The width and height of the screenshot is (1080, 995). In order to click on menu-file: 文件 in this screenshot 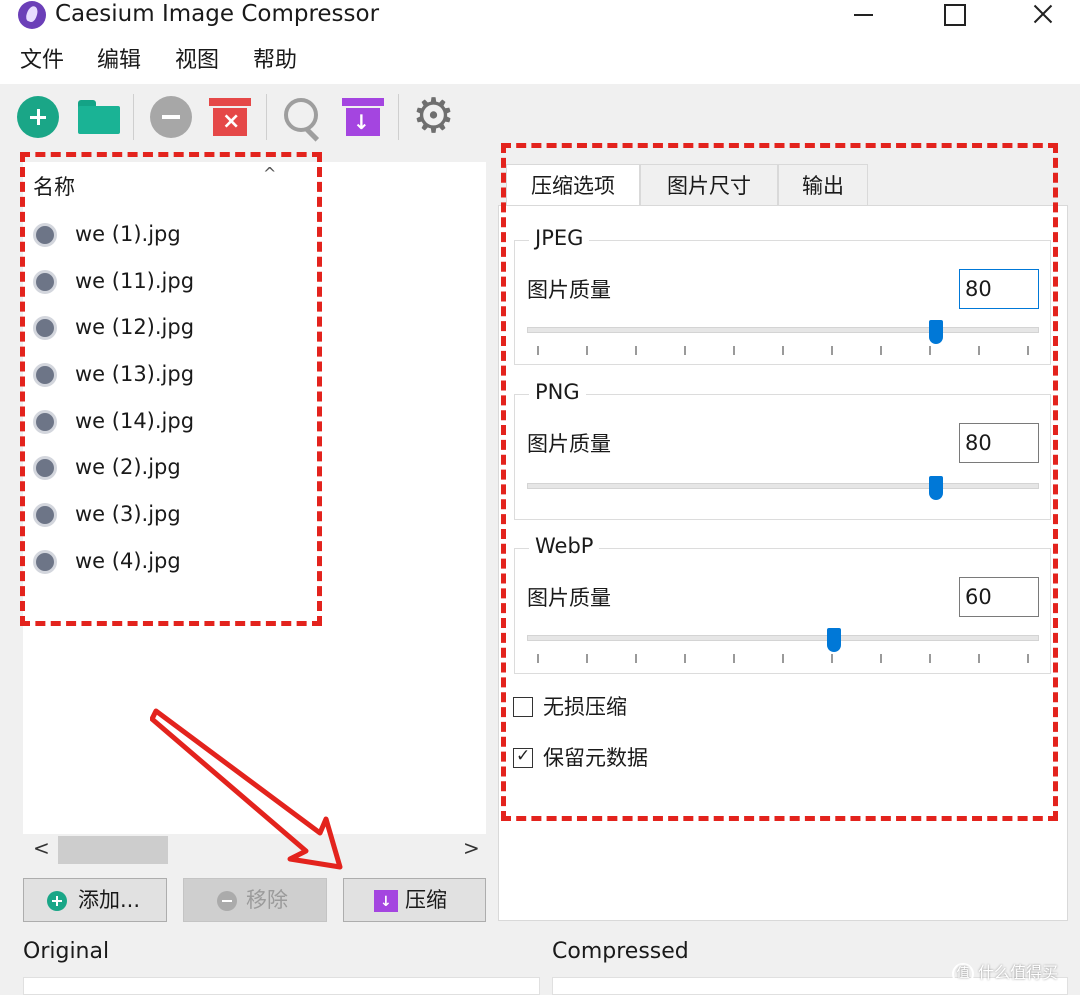, I will do `click(42, 61)`.